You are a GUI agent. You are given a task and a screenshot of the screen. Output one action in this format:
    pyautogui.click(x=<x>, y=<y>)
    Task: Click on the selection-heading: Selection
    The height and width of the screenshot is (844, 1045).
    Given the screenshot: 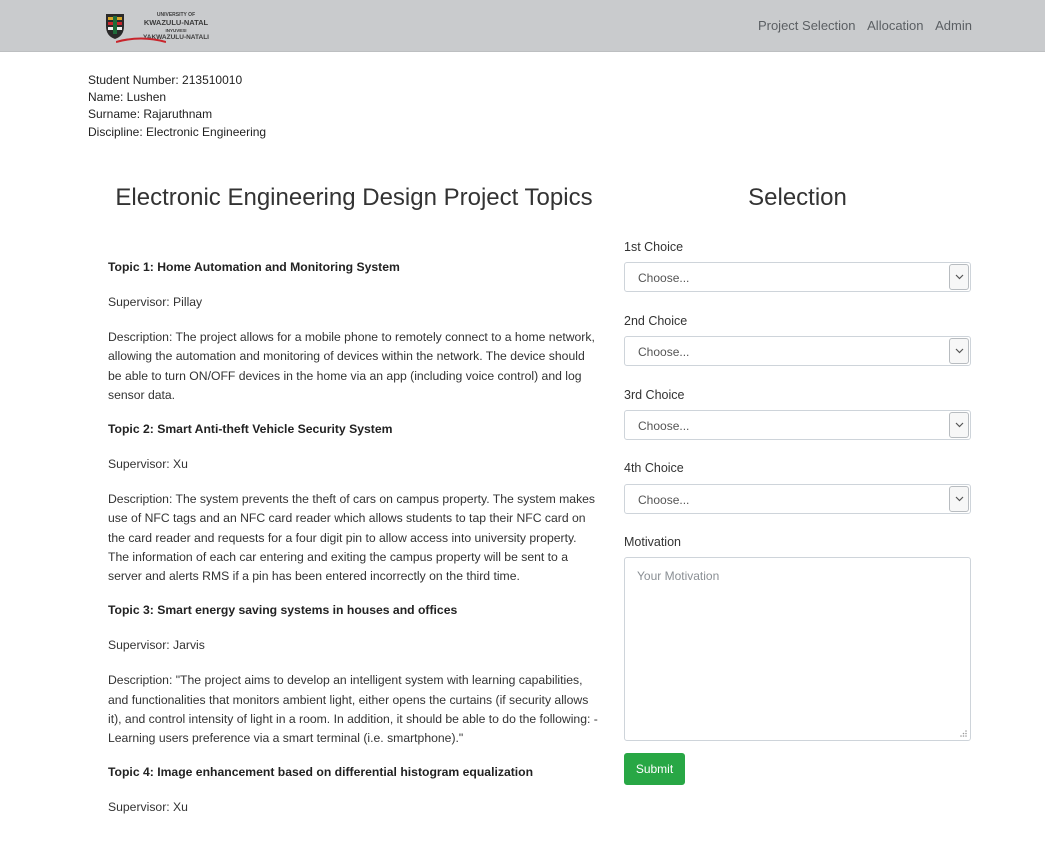 What is the action you would take?
    pyautogui.click(x=797, y=197)
    